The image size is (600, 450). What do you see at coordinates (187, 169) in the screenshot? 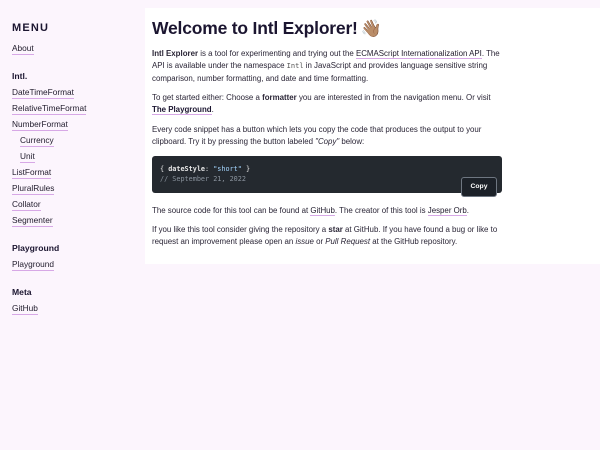
I see `code-key: dateStyle` at bounding box center [187, 169].